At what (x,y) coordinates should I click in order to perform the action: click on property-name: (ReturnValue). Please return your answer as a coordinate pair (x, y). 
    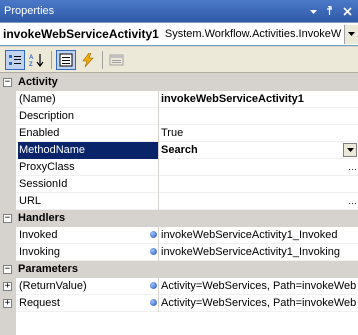
    Looking at the image, I should click on (53, 286).